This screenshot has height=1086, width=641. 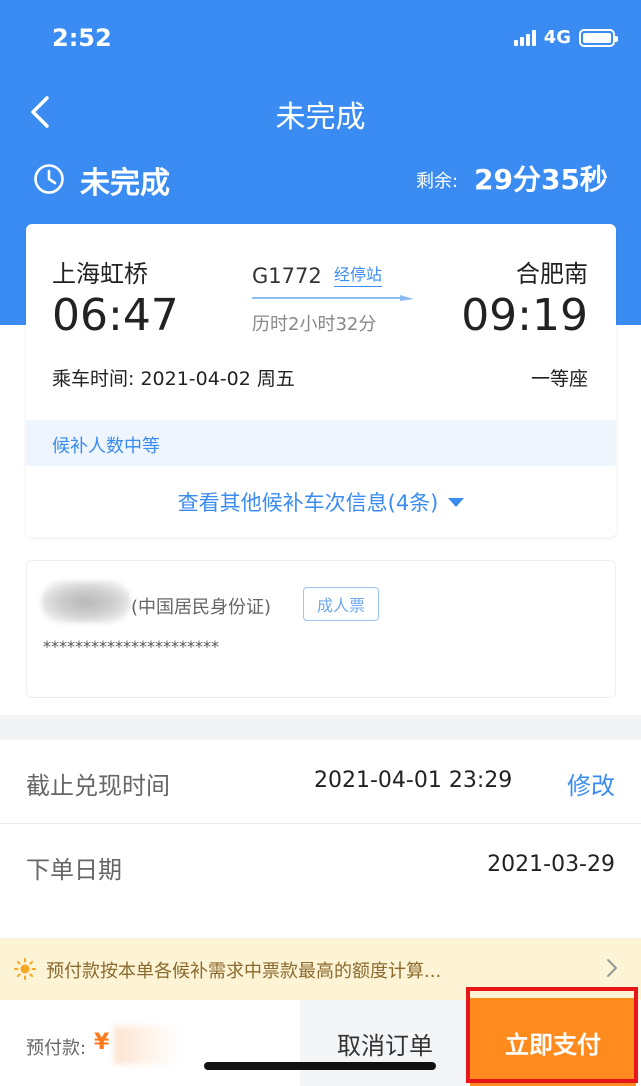 What do you see at coordinates (524, 37) in the screenshot?
I see `signal-icon` at bounding box center [524, 37].